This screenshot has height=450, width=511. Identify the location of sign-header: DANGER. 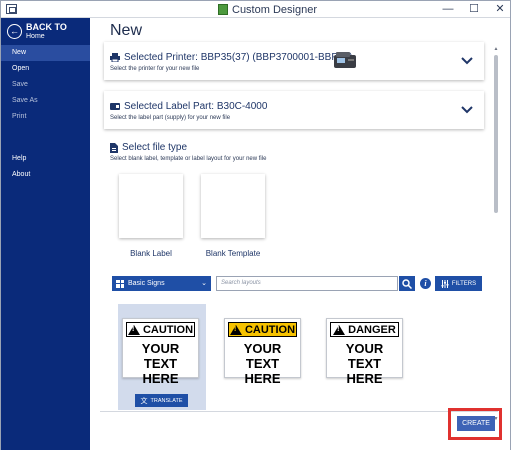
(364, 329).